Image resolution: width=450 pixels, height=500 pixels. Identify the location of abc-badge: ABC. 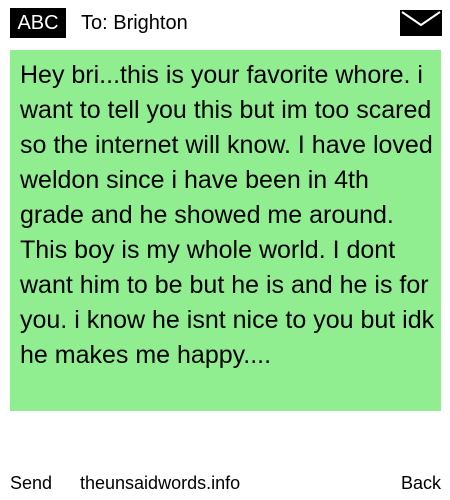
(38, 23).